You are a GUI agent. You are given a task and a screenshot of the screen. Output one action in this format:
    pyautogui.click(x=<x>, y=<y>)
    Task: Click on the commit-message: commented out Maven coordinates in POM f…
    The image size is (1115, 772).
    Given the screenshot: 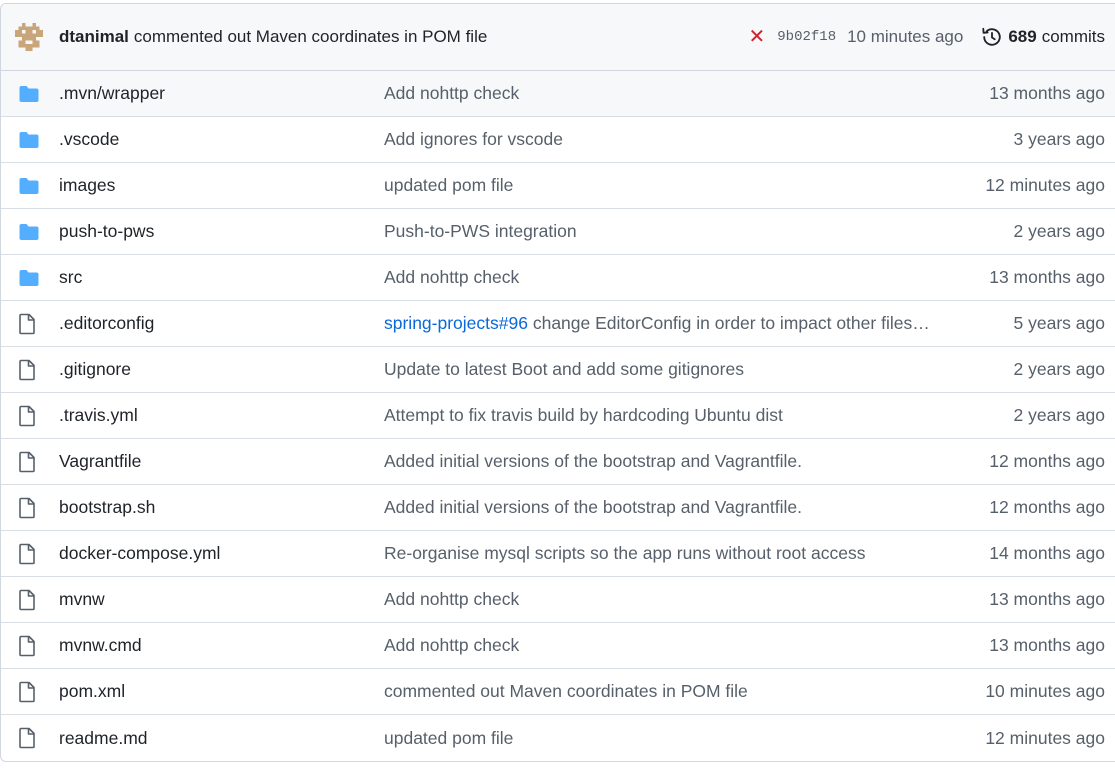 What is the action you would take?
    pyautogui.click(x=310, y=37)
    